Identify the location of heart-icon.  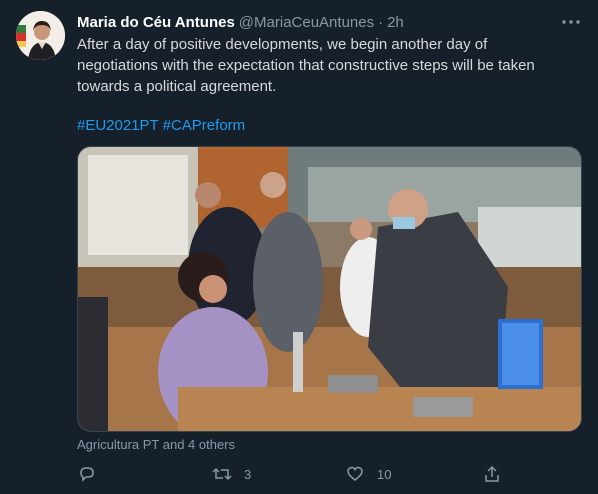
(355, 474).